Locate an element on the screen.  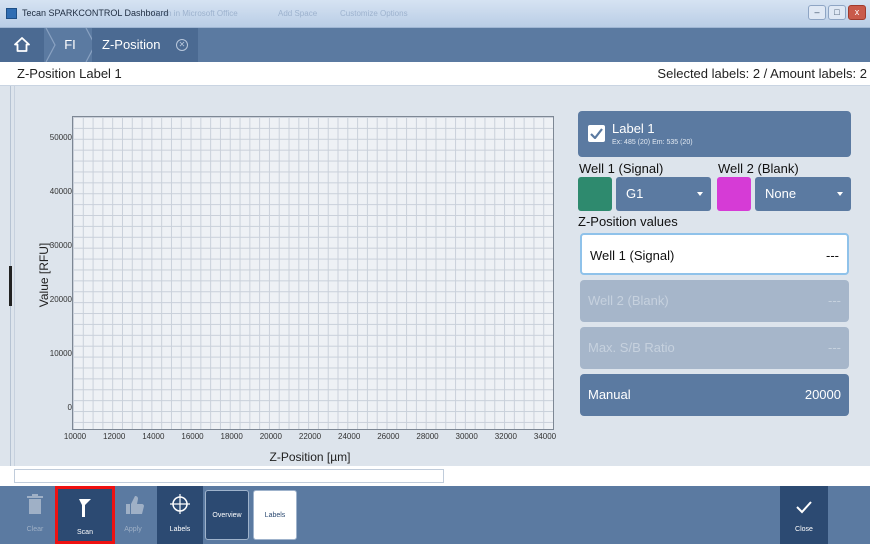
ghost-menu-item: Customize Options is located at coordinates (374, 13).